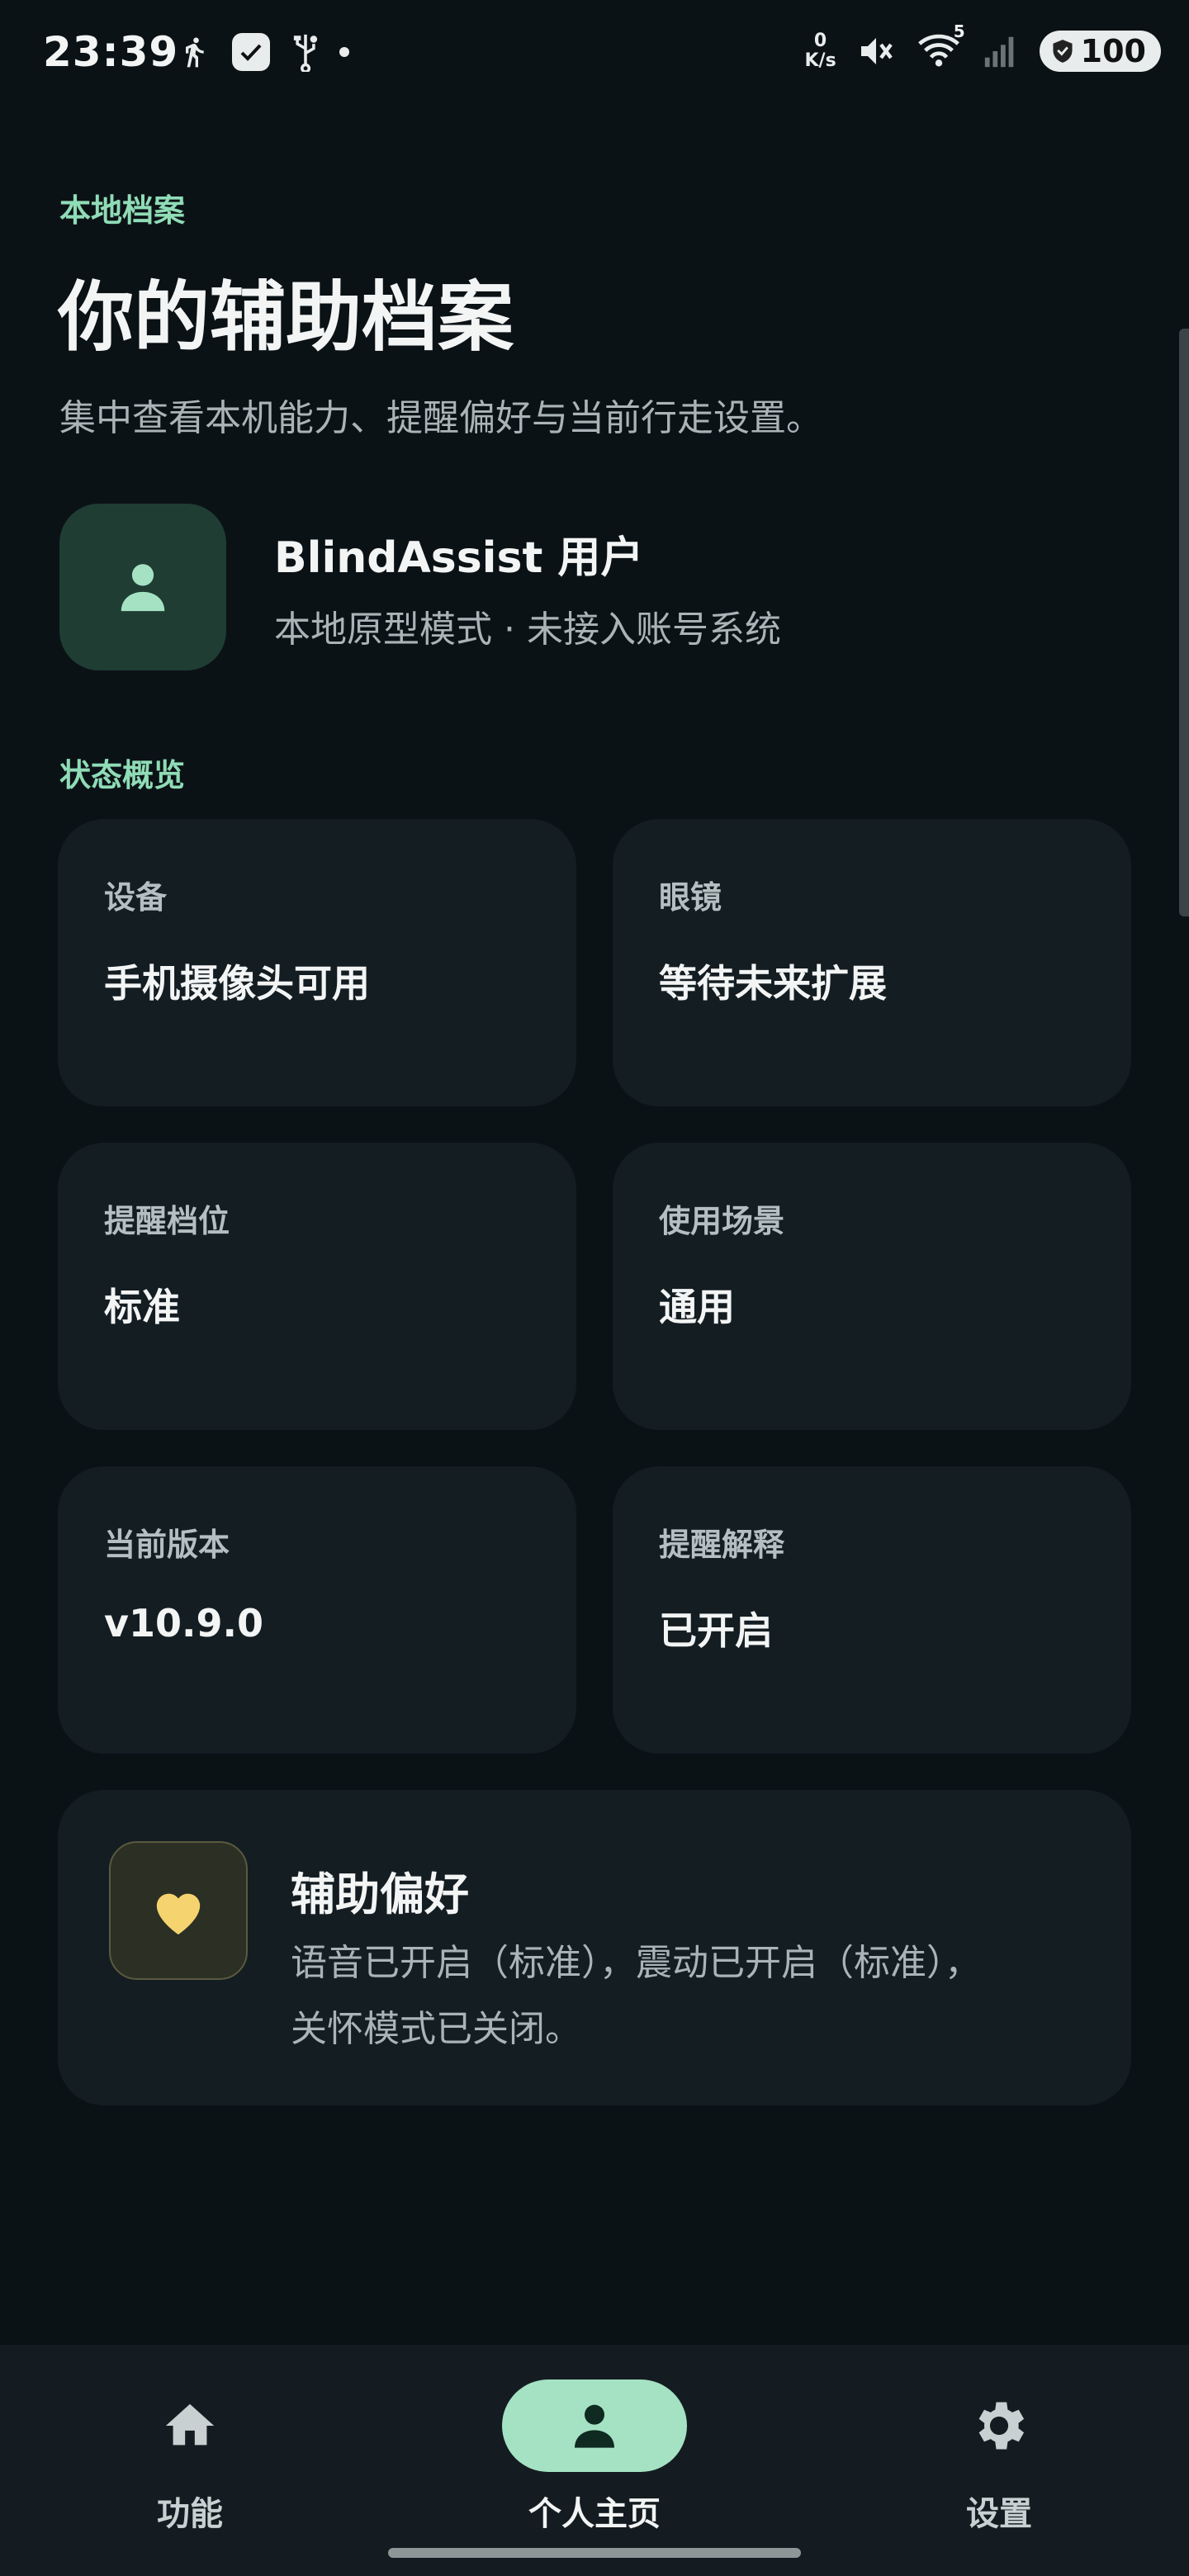 The image size is (1189, 2576). Describe the element at coordinates (344, 52) in the screenshot. I see `notification-dot` at that location.